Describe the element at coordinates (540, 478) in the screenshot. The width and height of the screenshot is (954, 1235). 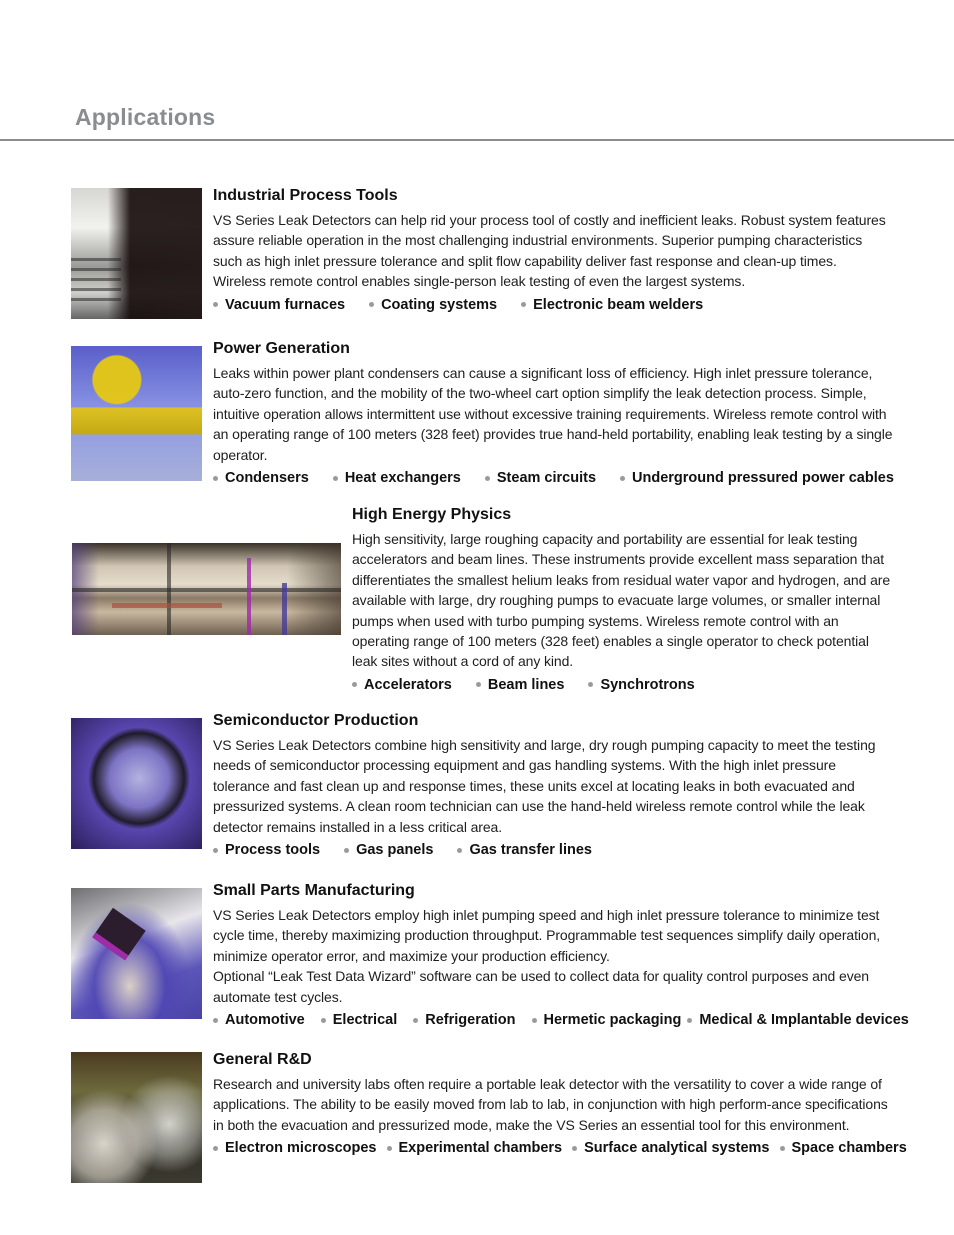
I see `bullet-item: Steam circuits` at that location.